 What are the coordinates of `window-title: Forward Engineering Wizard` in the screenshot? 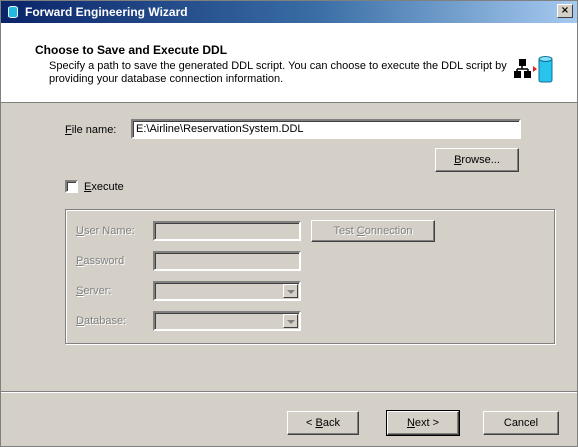 It's located at (106, 12).